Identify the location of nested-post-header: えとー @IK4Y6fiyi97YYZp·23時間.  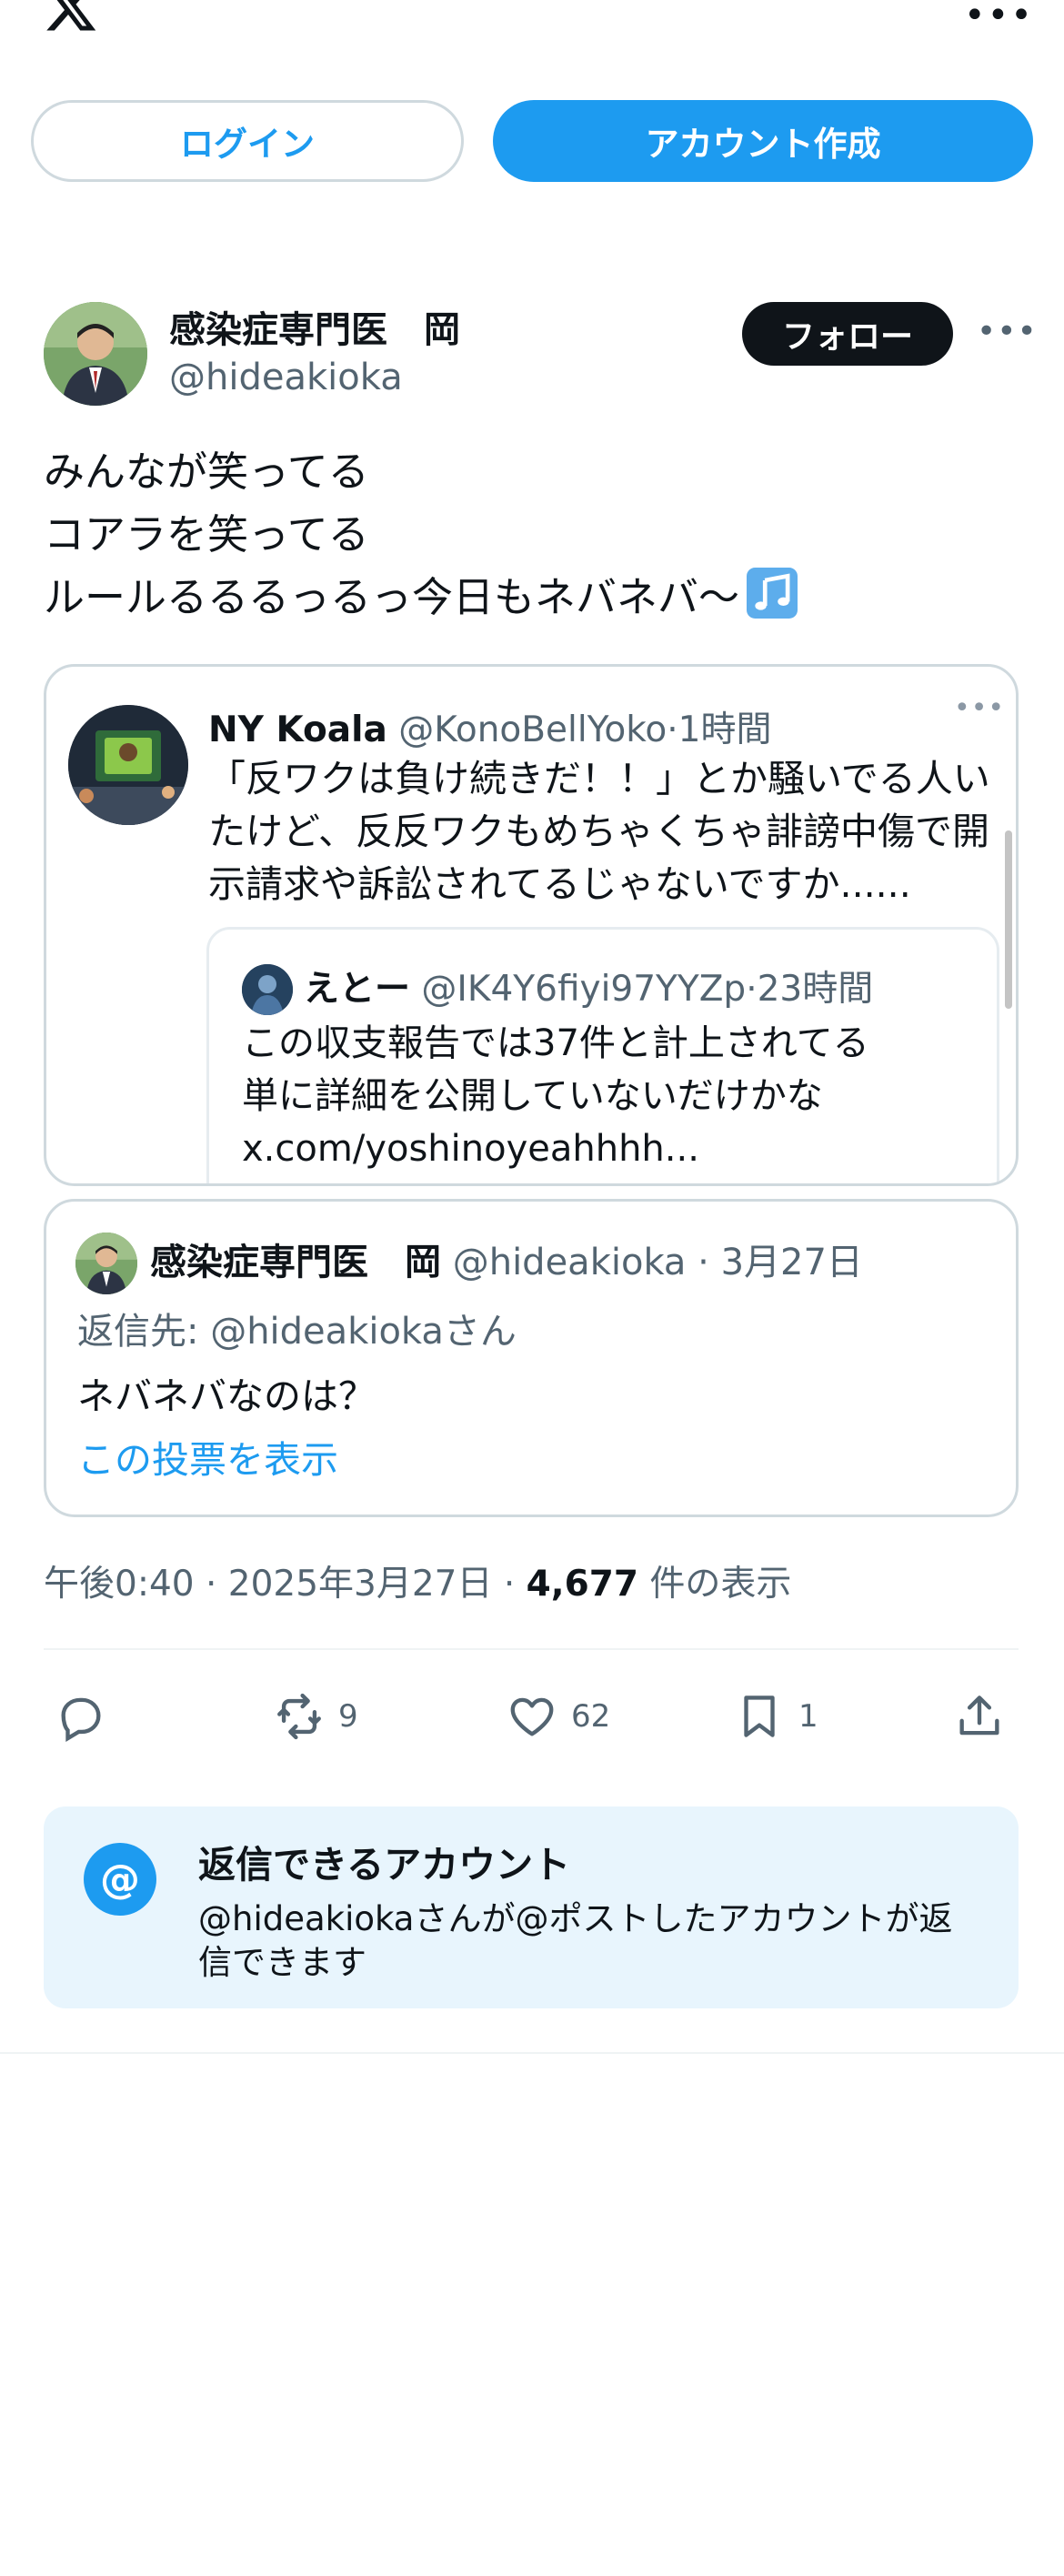
(589, 989).